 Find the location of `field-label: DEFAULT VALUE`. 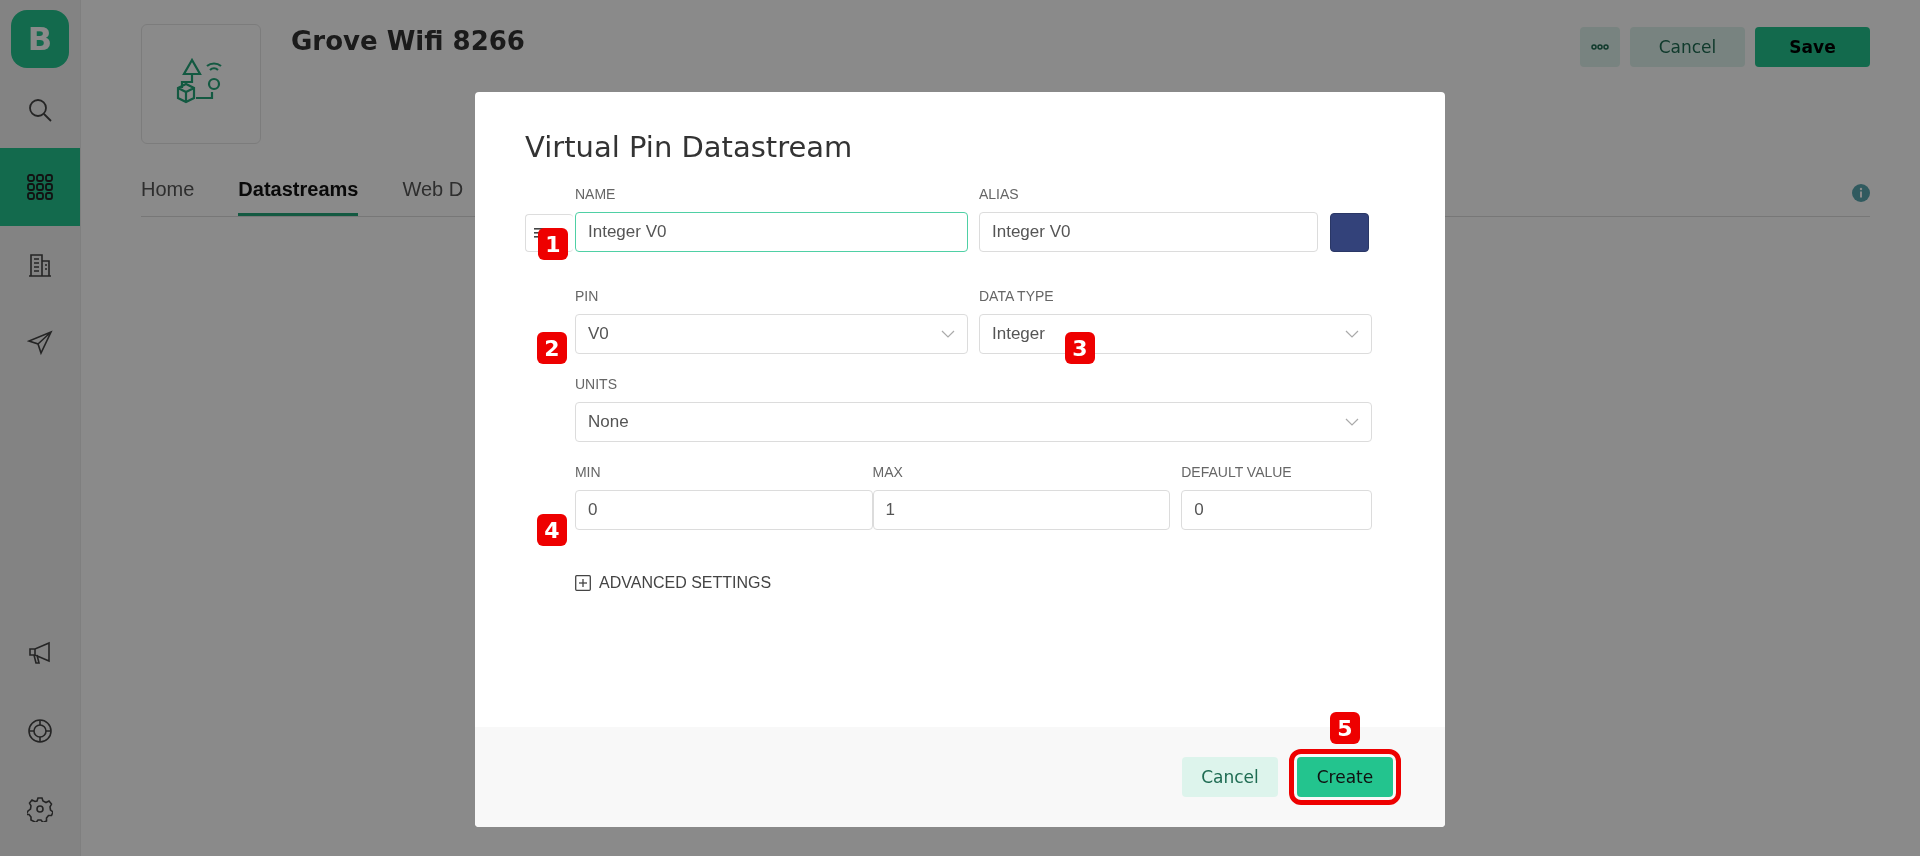

field-label: DEFAULT VALUE is located at coordinates (1237, 472).